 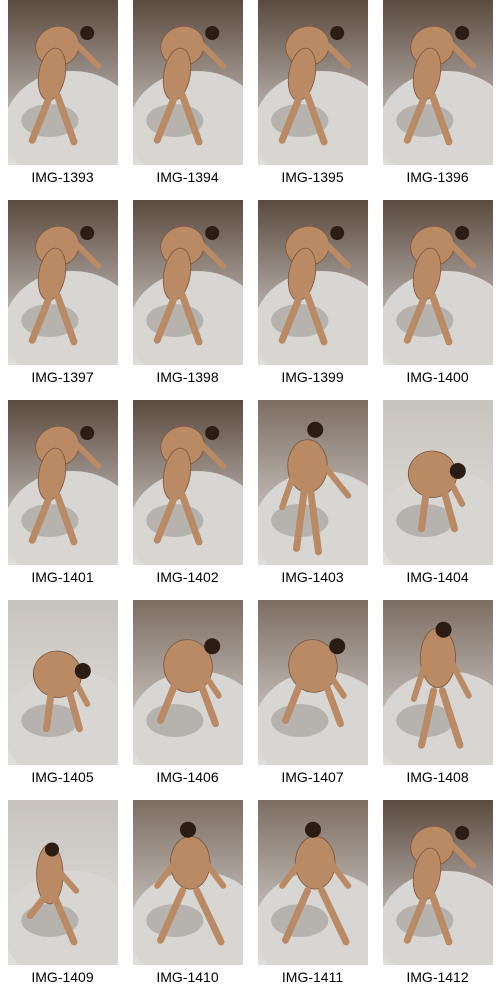 I want to click on thumbnail-item: IMG-1403, so click(x=312, y=500).